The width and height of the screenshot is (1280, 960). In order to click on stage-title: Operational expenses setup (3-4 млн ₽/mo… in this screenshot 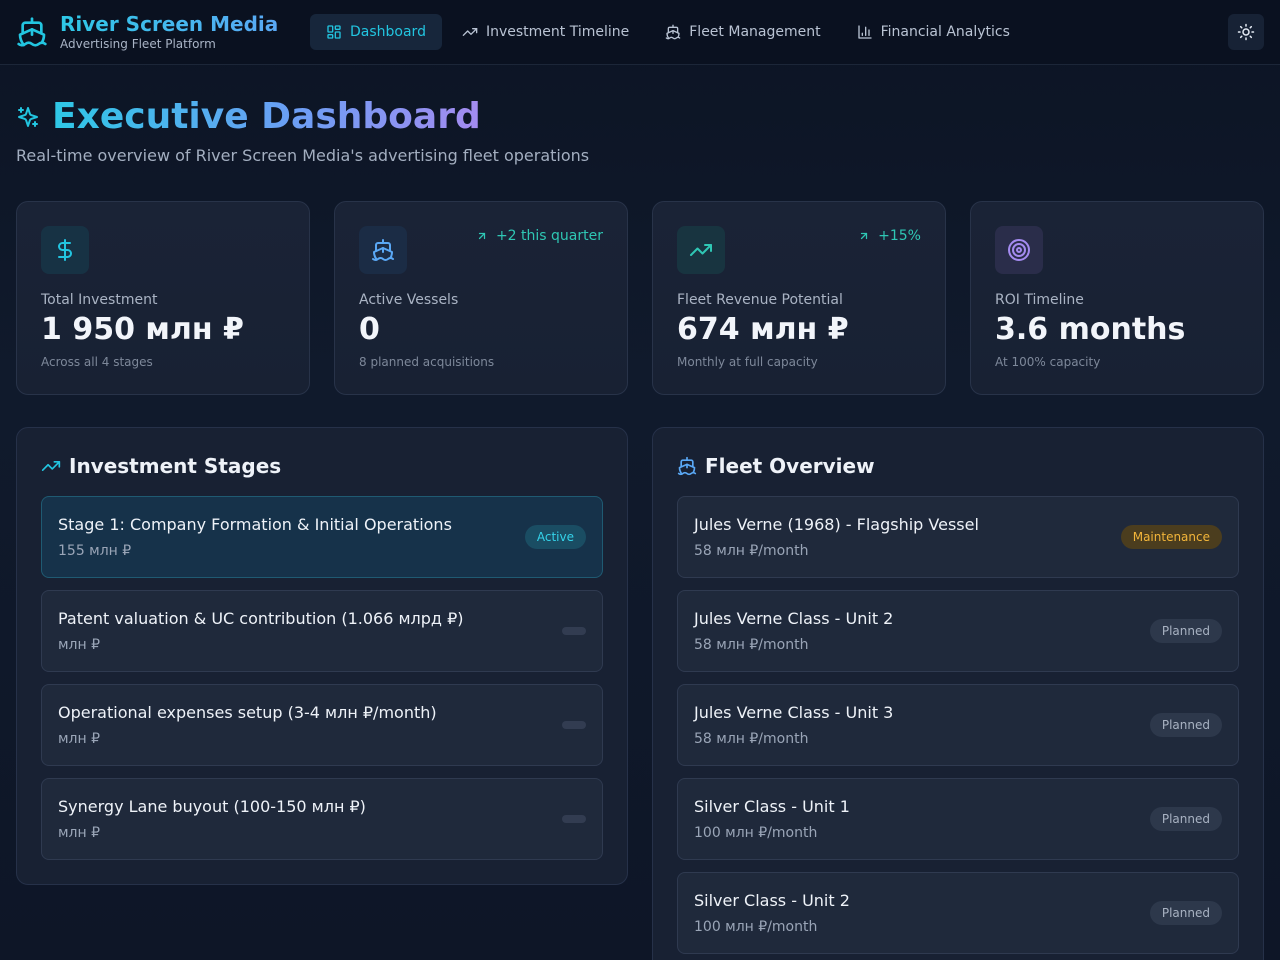, I will do `click(247, 712)`.